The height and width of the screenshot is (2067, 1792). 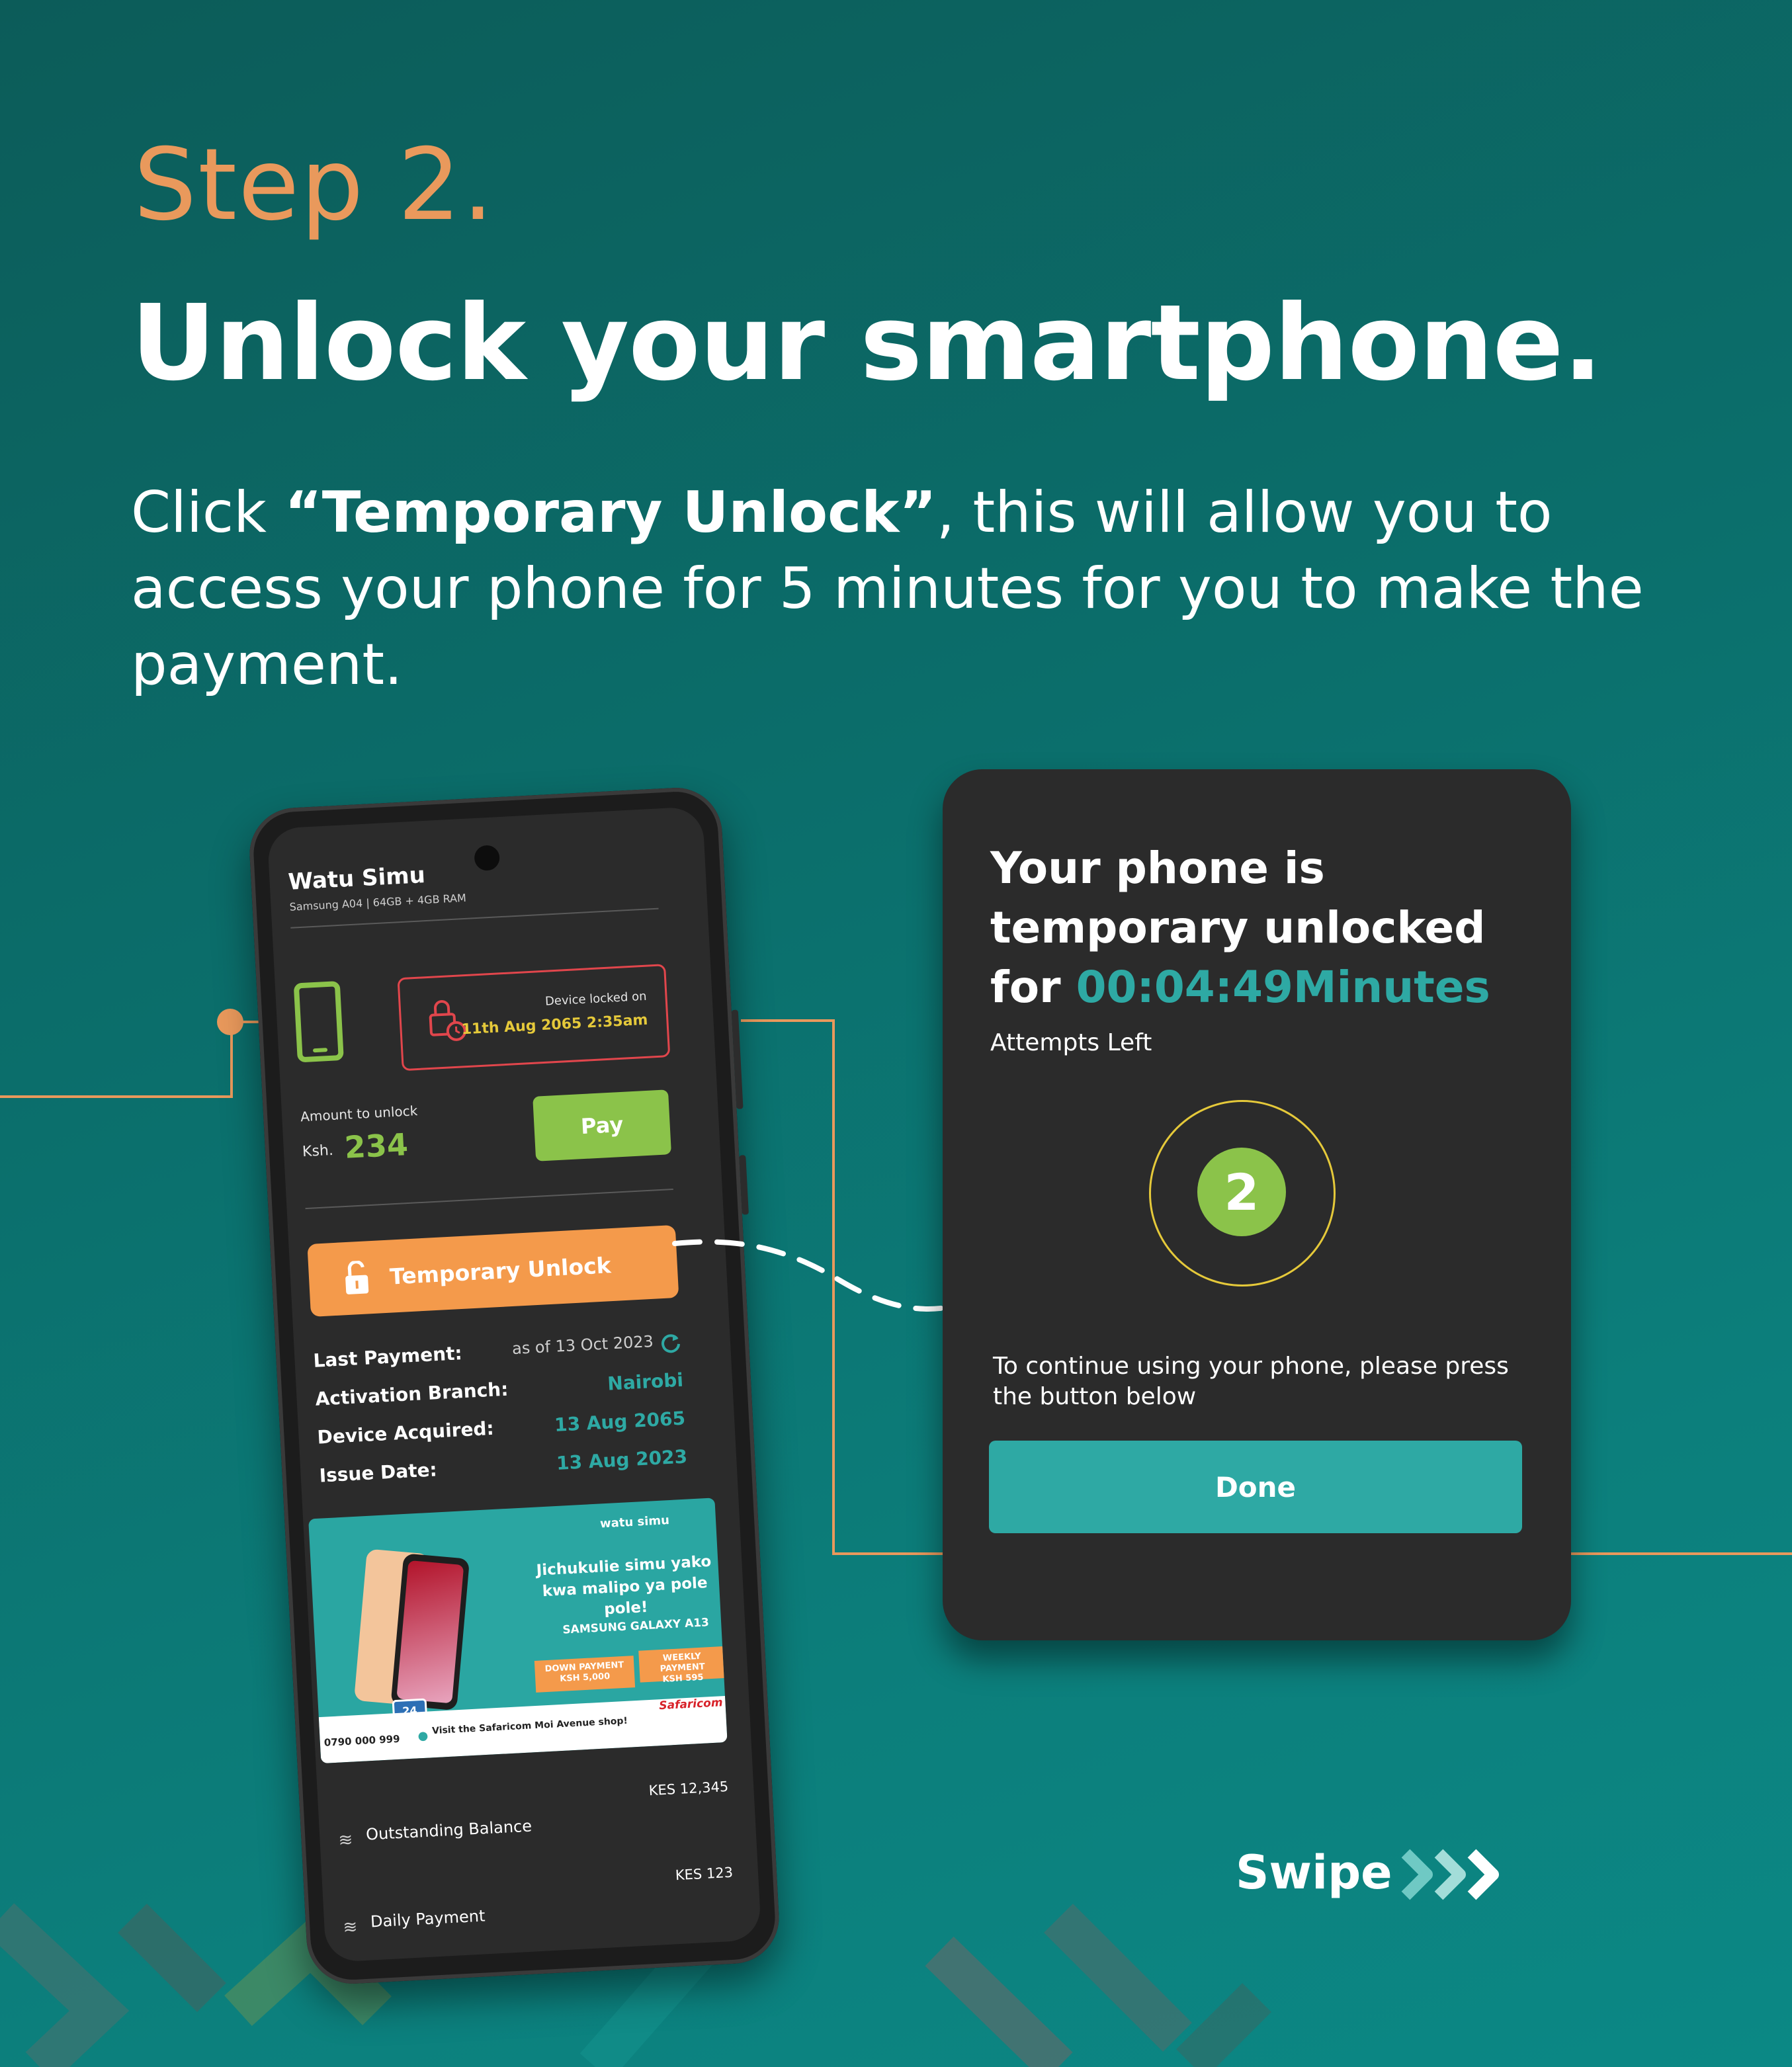 I want to click on ad-down-payment: DOWN PAYMENT KSH 5,000, so click(x=585, y=1674).